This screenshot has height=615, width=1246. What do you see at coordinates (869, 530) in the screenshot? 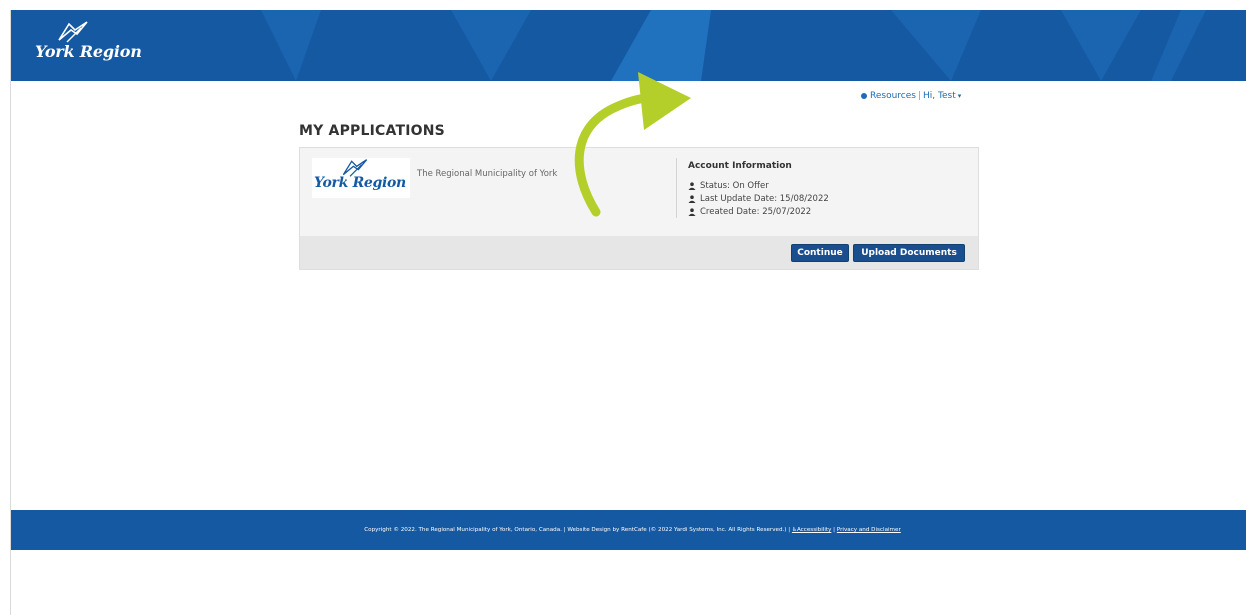
I see `privacy-link: Privacy and Disclaimer` at bounding box center [869, 530].